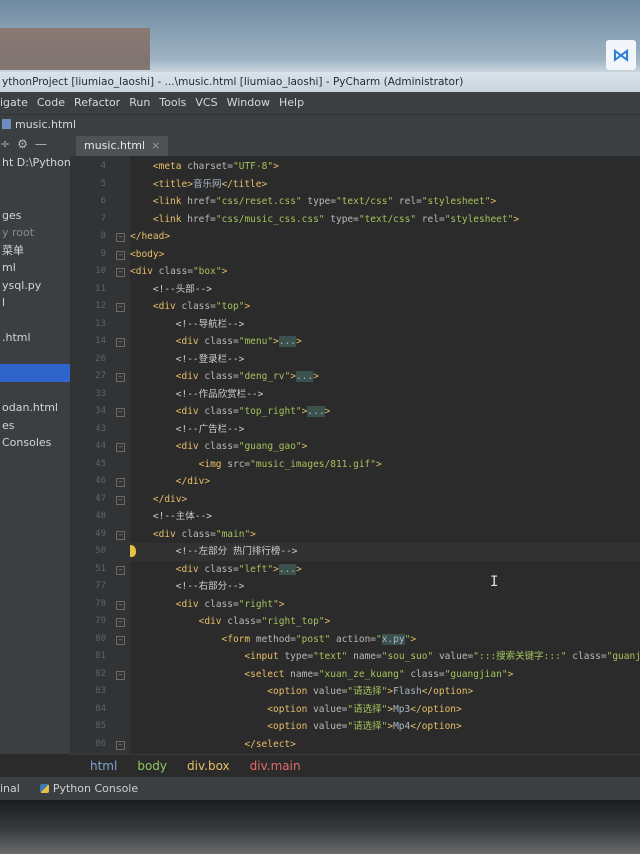 The height and width of the screenshot is (854, 640). I want to click on nav-file-label: music.html, so click(45, 124).